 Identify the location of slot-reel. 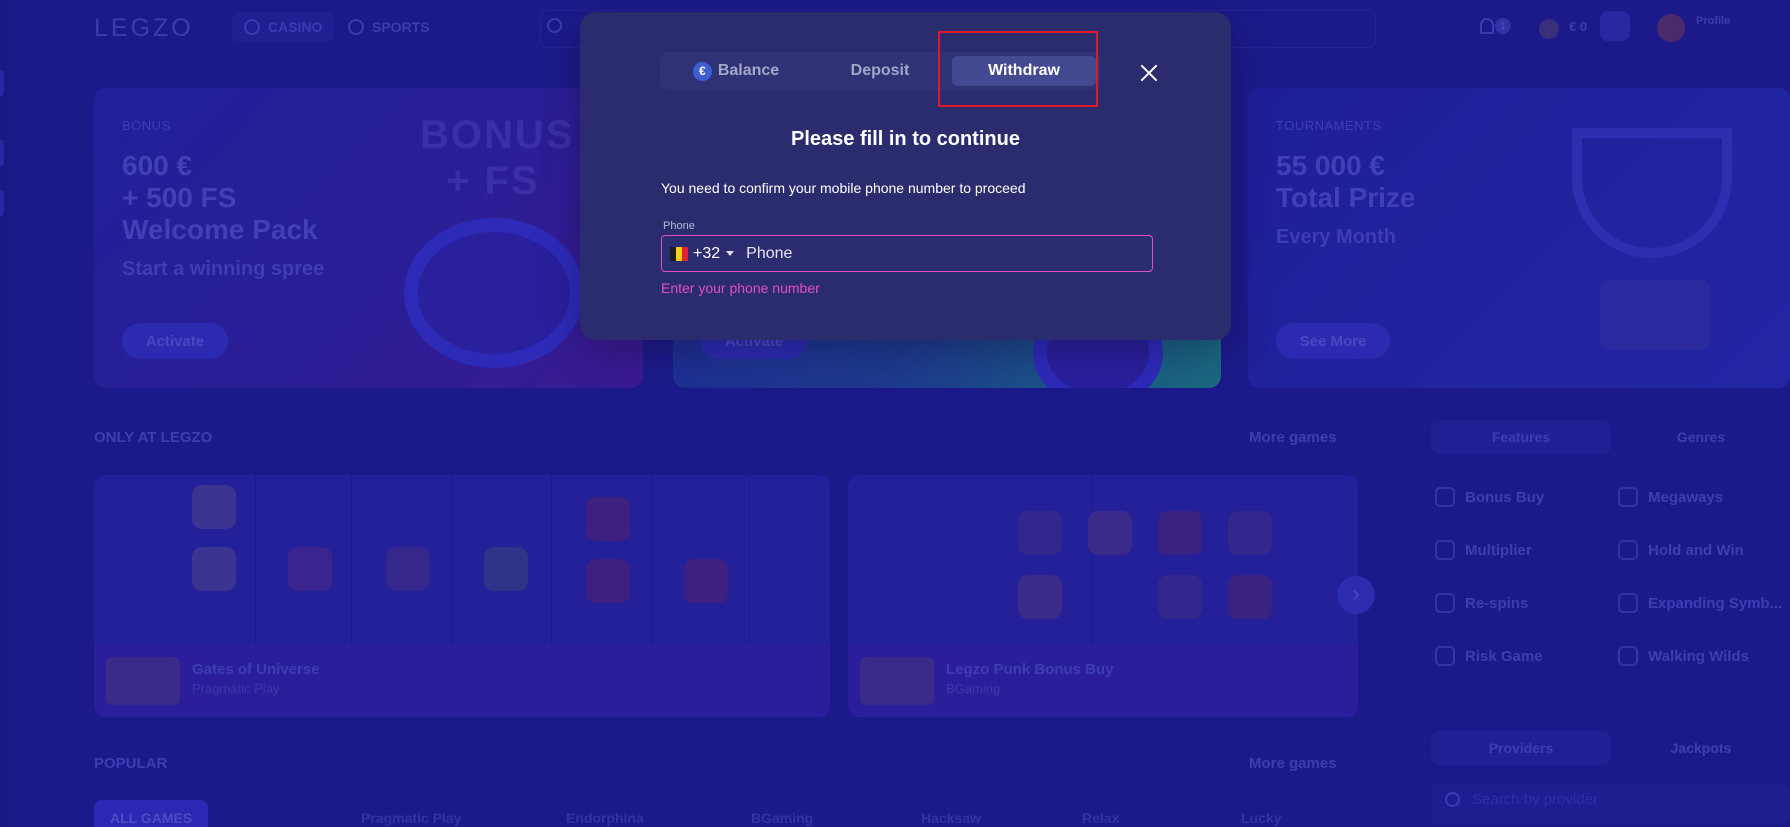
(1048, 560).